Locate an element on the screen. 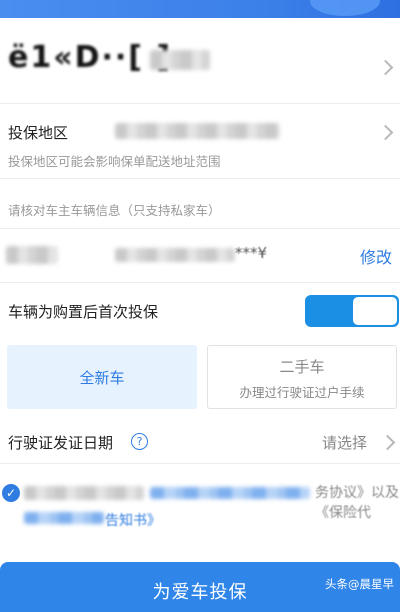 The height and width of the screenshot is (612, 400). agreement-text-2: 告知书》 is located at coordinates (133, 520).